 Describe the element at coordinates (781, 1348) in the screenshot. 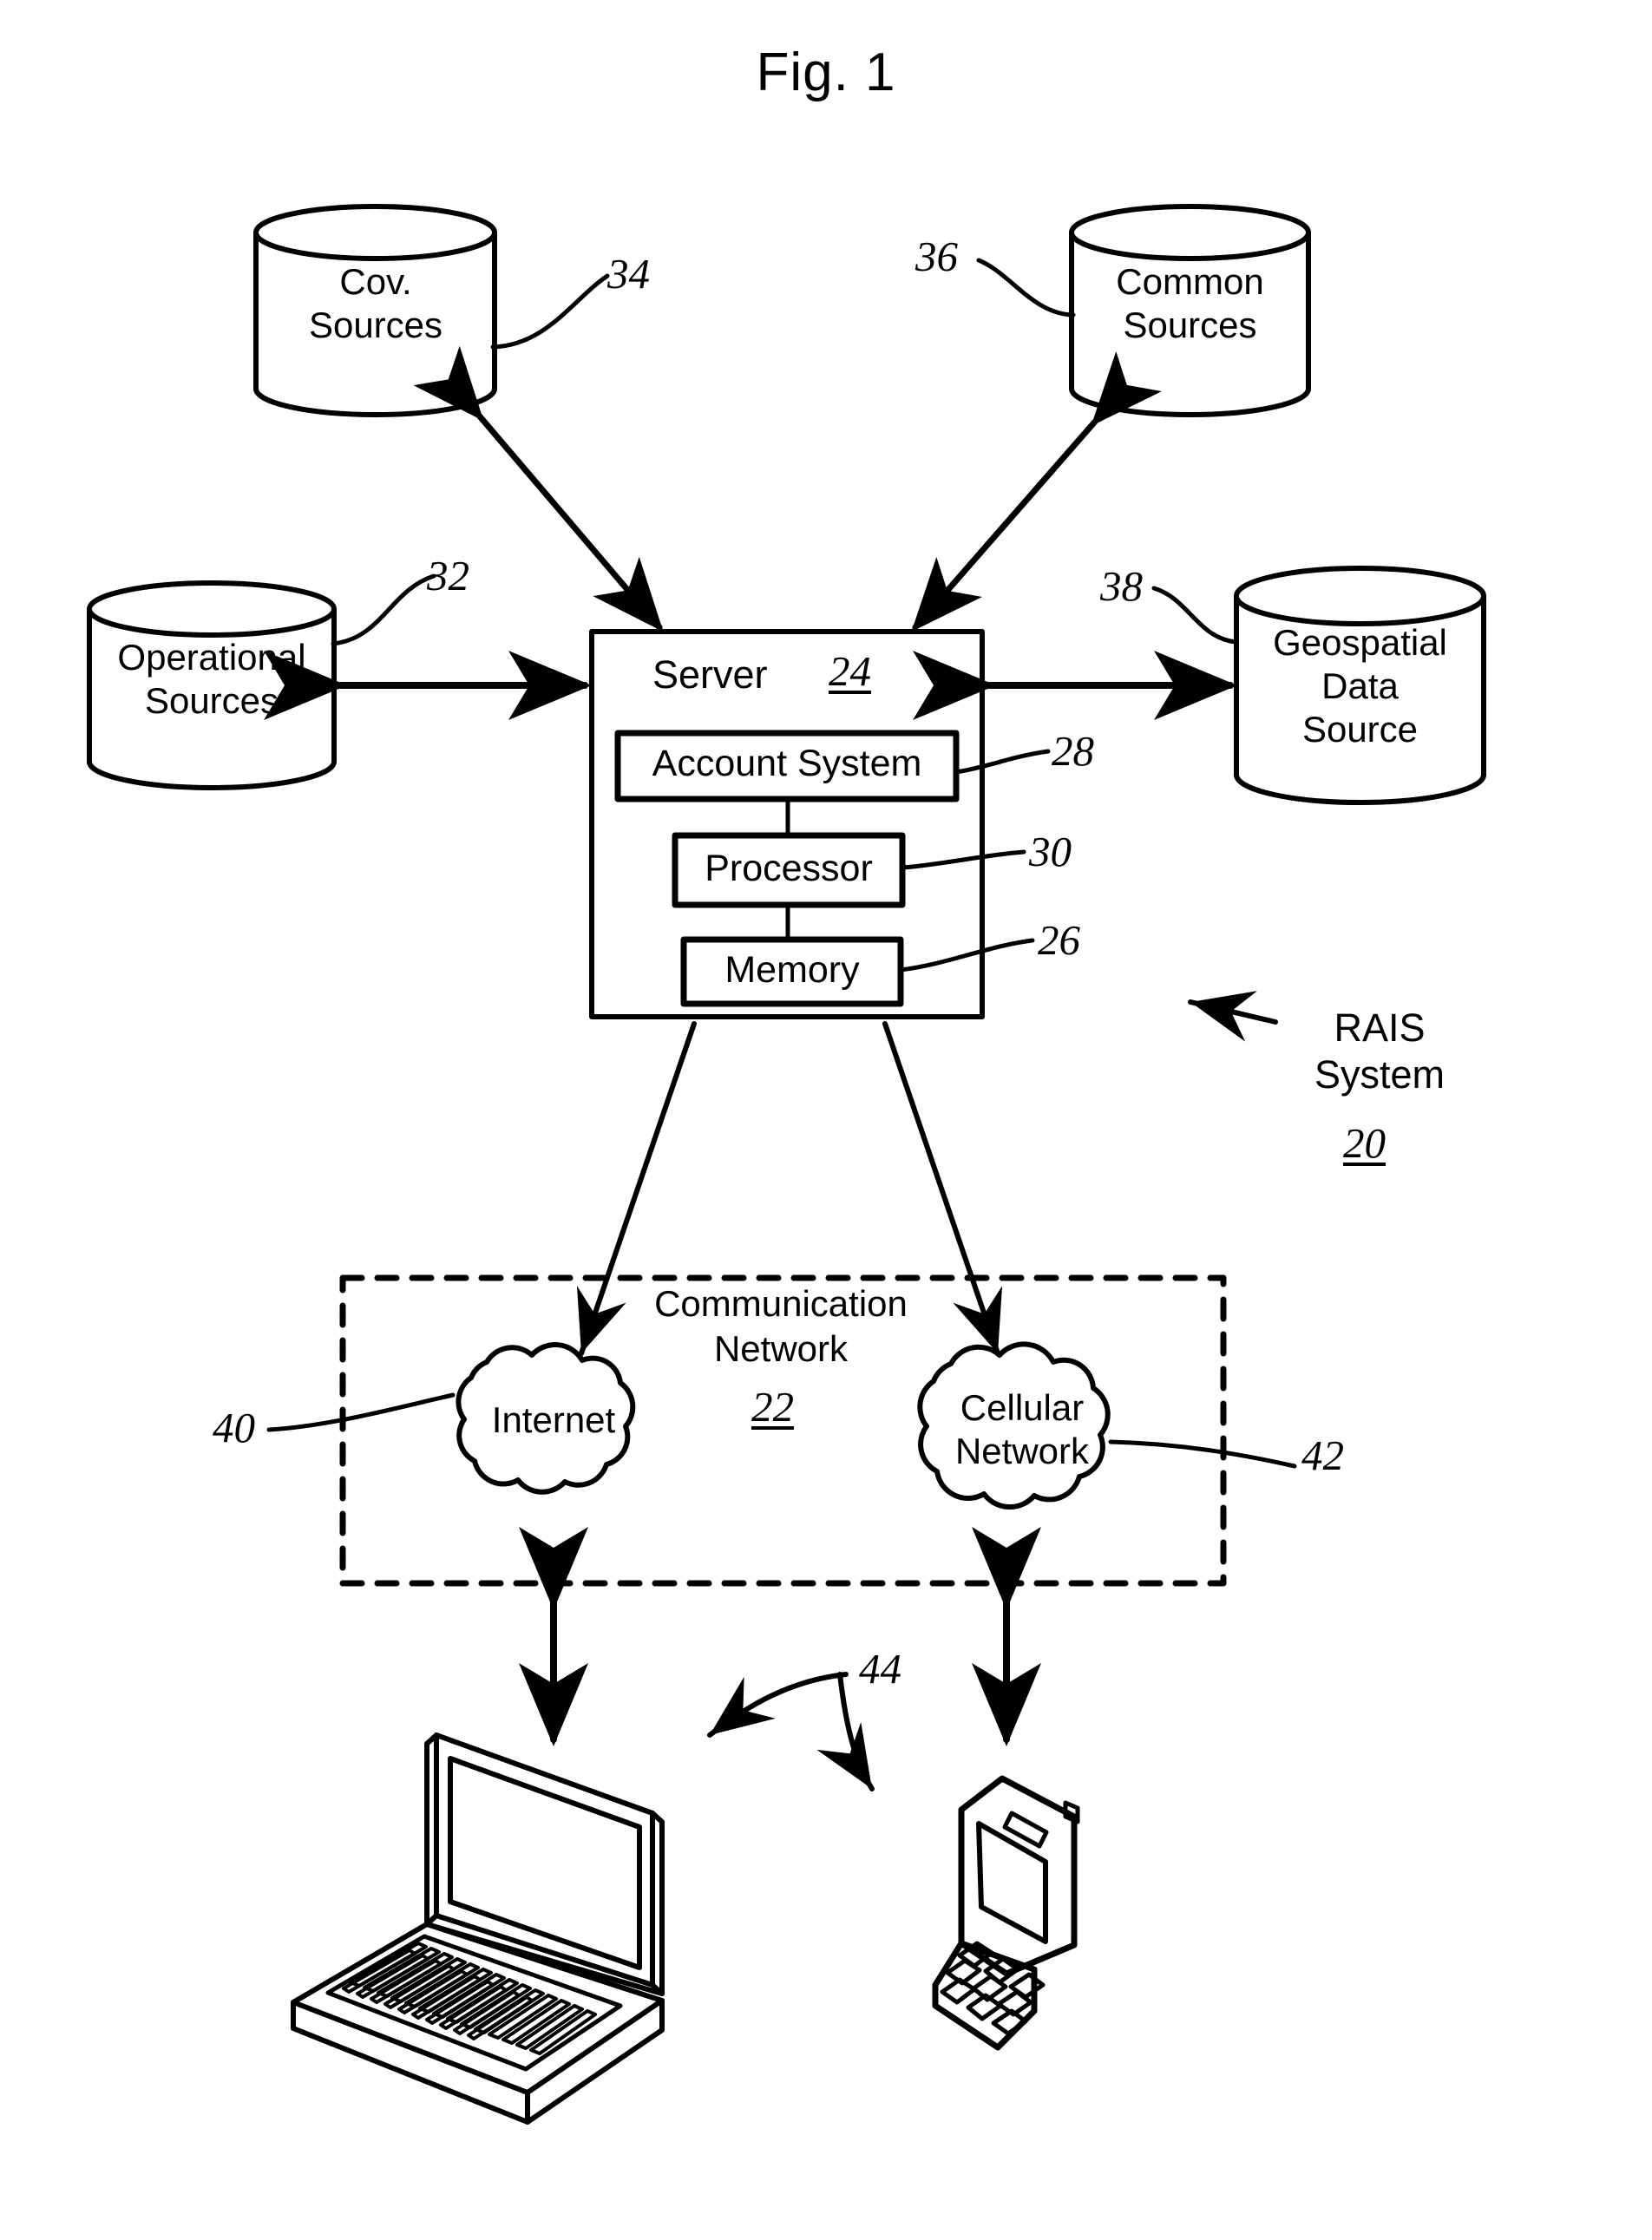

I see `communication-network-label-line2: Network` at that location.